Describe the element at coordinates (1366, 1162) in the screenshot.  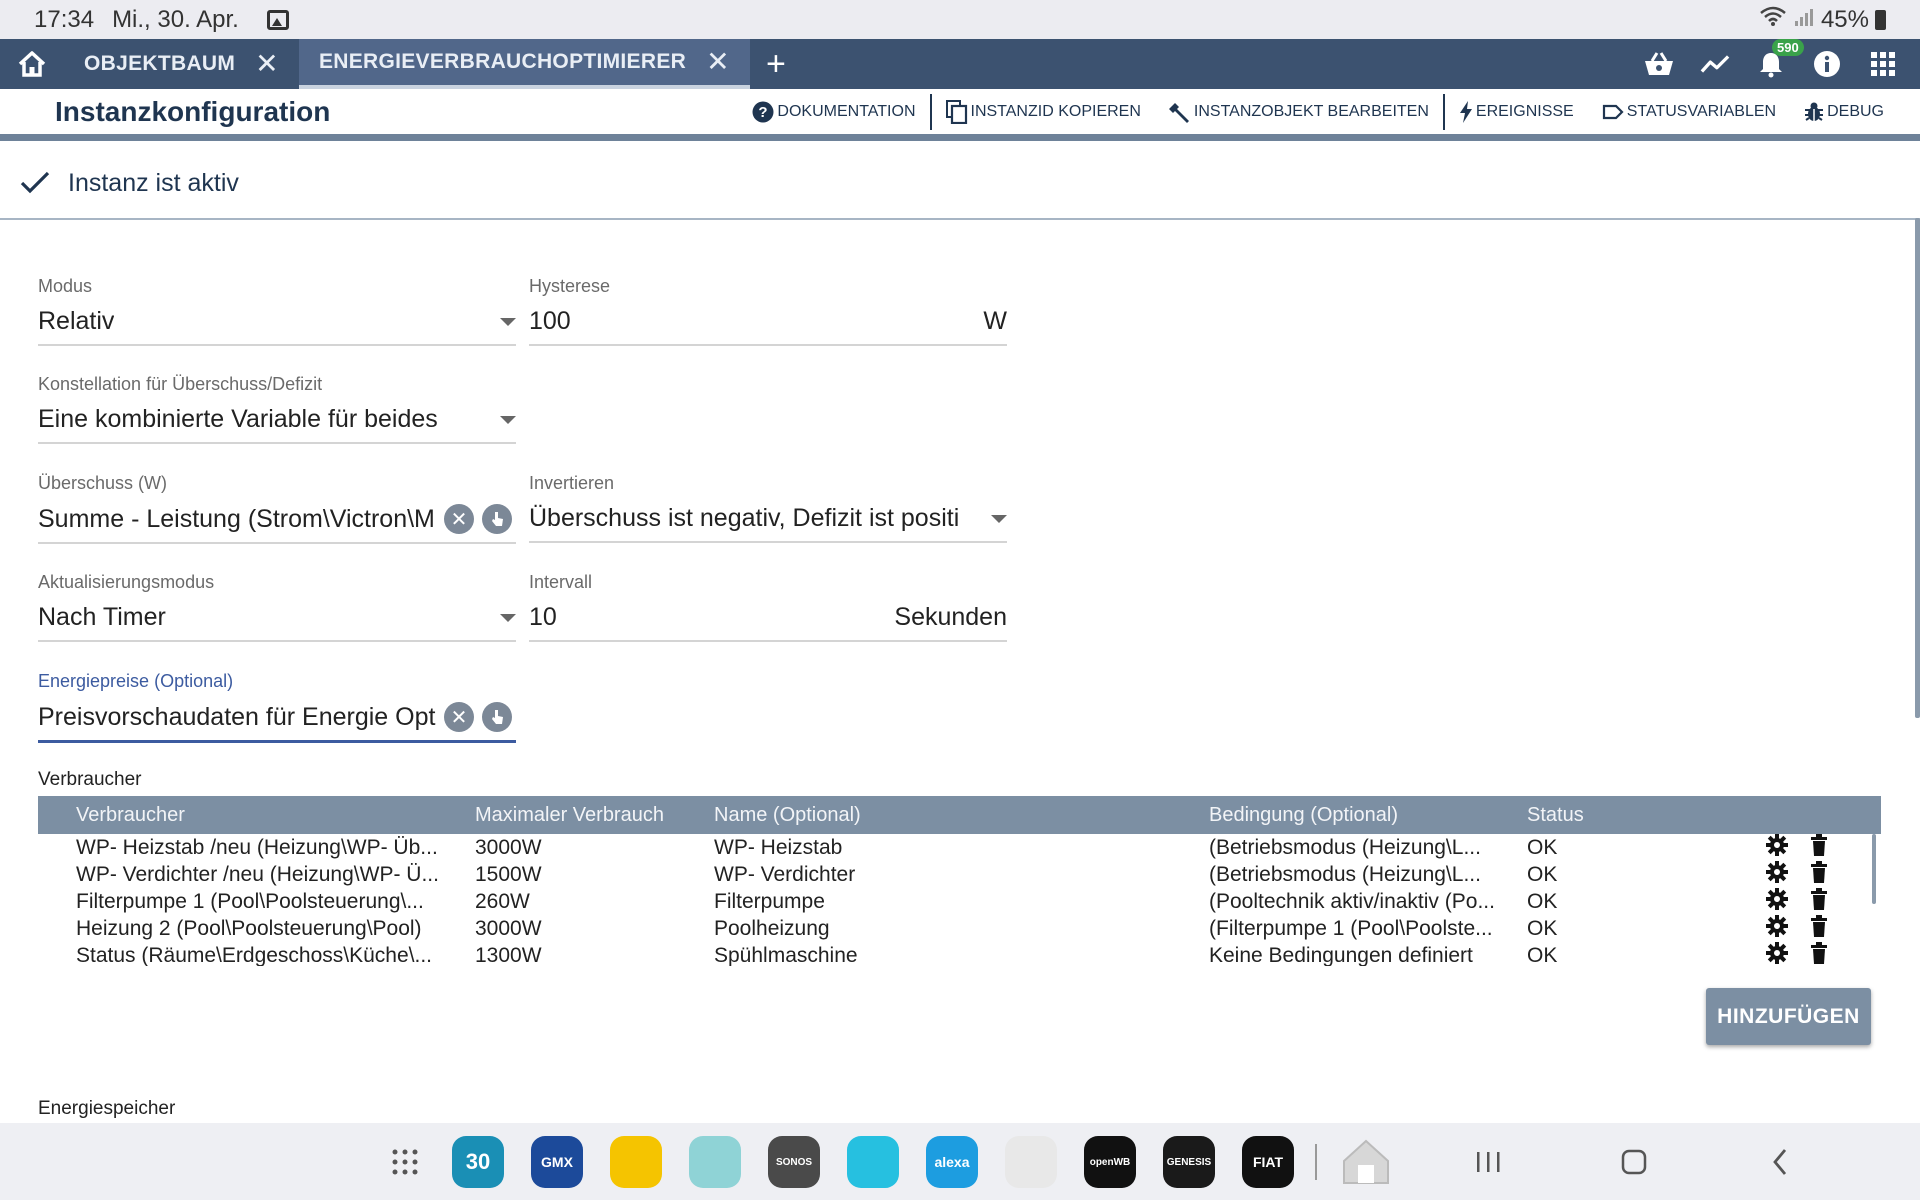
I see `recent-home-app-icon` at that location.